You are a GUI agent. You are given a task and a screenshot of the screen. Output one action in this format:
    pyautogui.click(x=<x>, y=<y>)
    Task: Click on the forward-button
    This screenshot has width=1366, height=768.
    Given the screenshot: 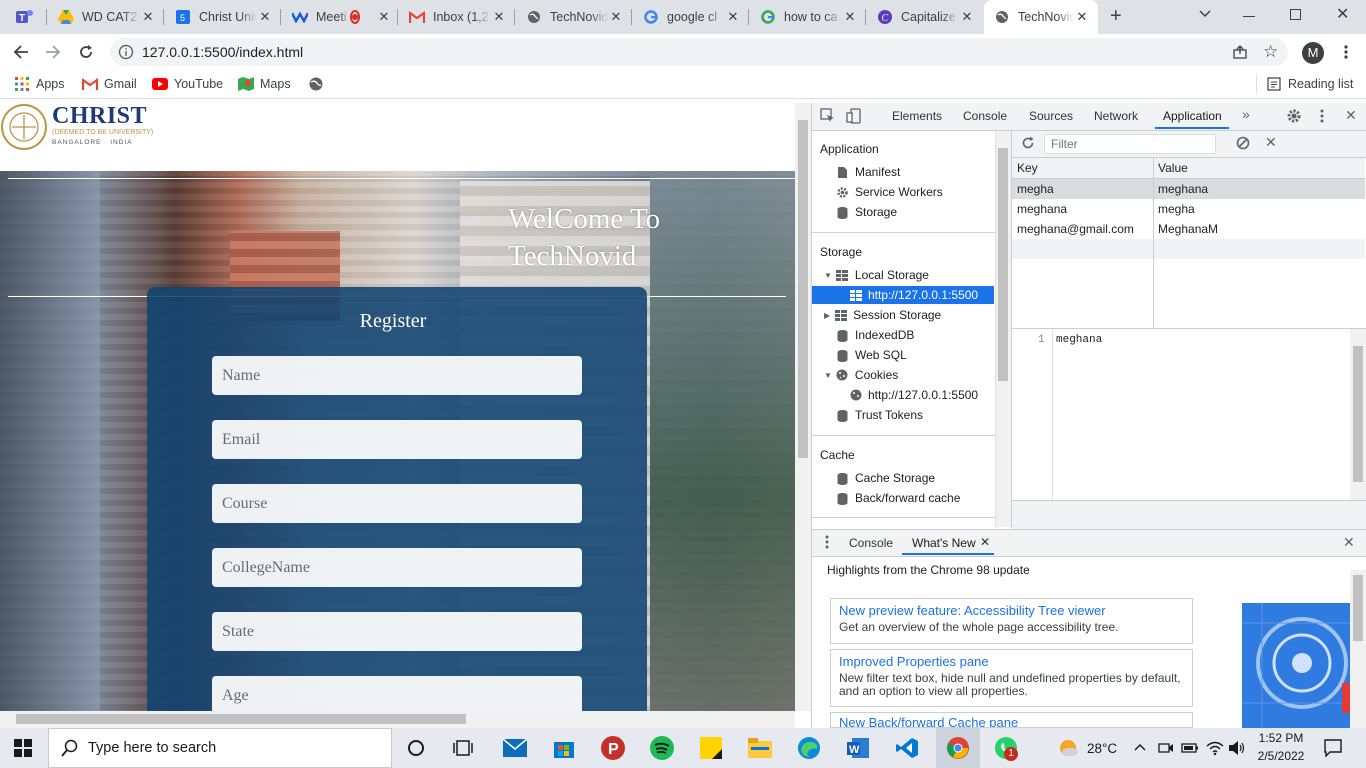 What is the action you would take?
    pyautogui.click(x=53, y=52)
    